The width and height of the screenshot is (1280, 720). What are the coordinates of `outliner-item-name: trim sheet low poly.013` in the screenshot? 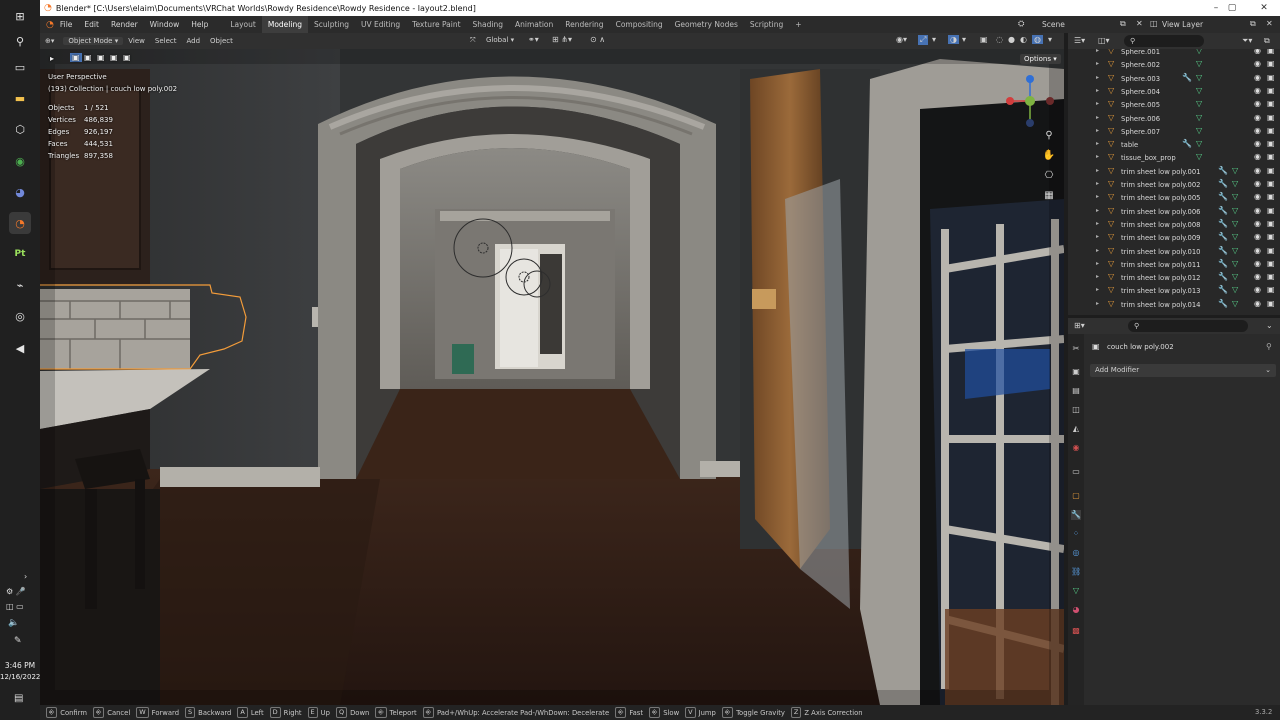 It's located at (1160, 291).